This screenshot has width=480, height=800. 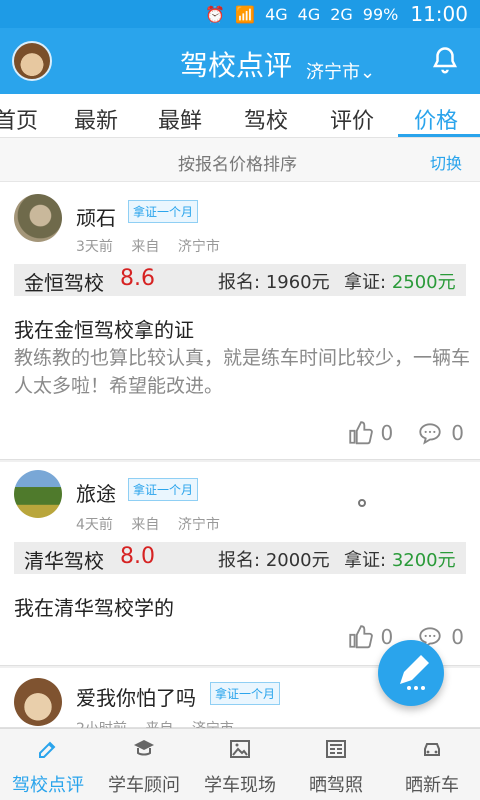 What do you see at coordinates (96, 492) in the screenshot?
I see `user-name: 旅途` at bounding box center [96, 492].